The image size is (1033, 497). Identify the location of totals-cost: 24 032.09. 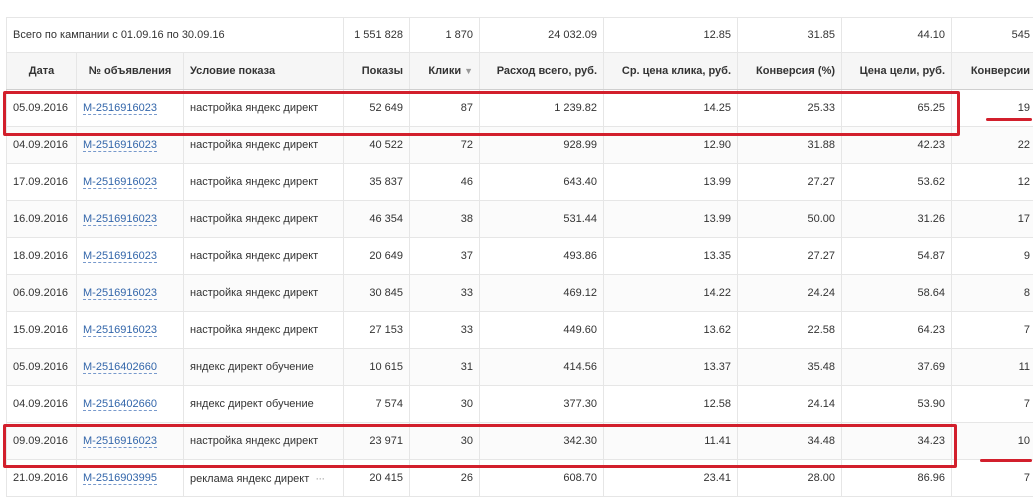
(542, 35).